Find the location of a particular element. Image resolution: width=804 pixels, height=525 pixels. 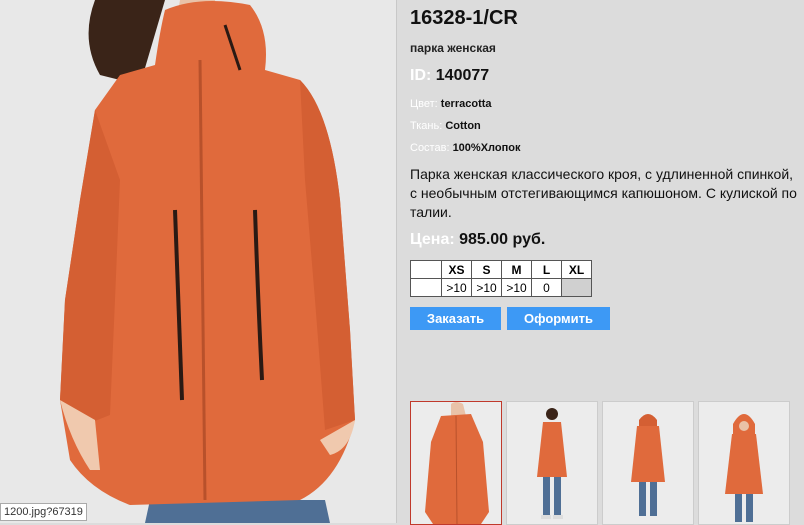

thumbnail-hood-up-image is located at coordinates (744, 463).